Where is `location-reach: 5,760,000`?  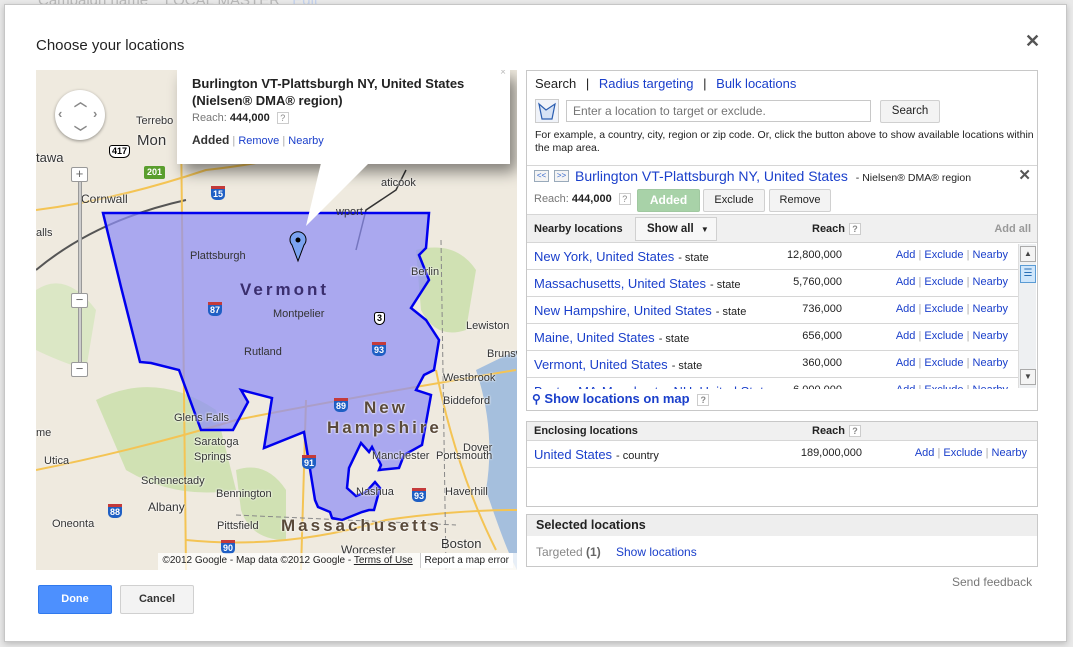
location-reach: 5,760,000 is located at coordinates (817, 282).